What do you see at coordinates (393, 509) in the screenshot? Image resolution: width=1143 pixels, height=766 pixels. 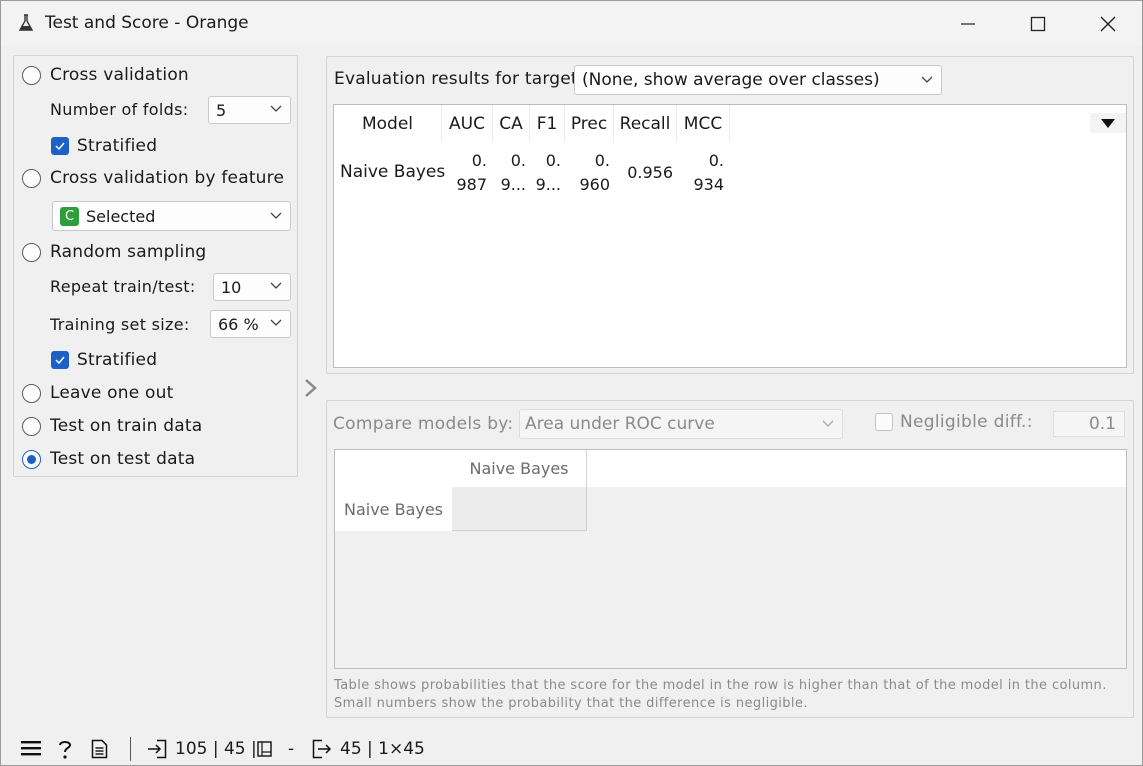 I see `comparison-row-header: Naive Bayes` at bounding box center [393, 509].